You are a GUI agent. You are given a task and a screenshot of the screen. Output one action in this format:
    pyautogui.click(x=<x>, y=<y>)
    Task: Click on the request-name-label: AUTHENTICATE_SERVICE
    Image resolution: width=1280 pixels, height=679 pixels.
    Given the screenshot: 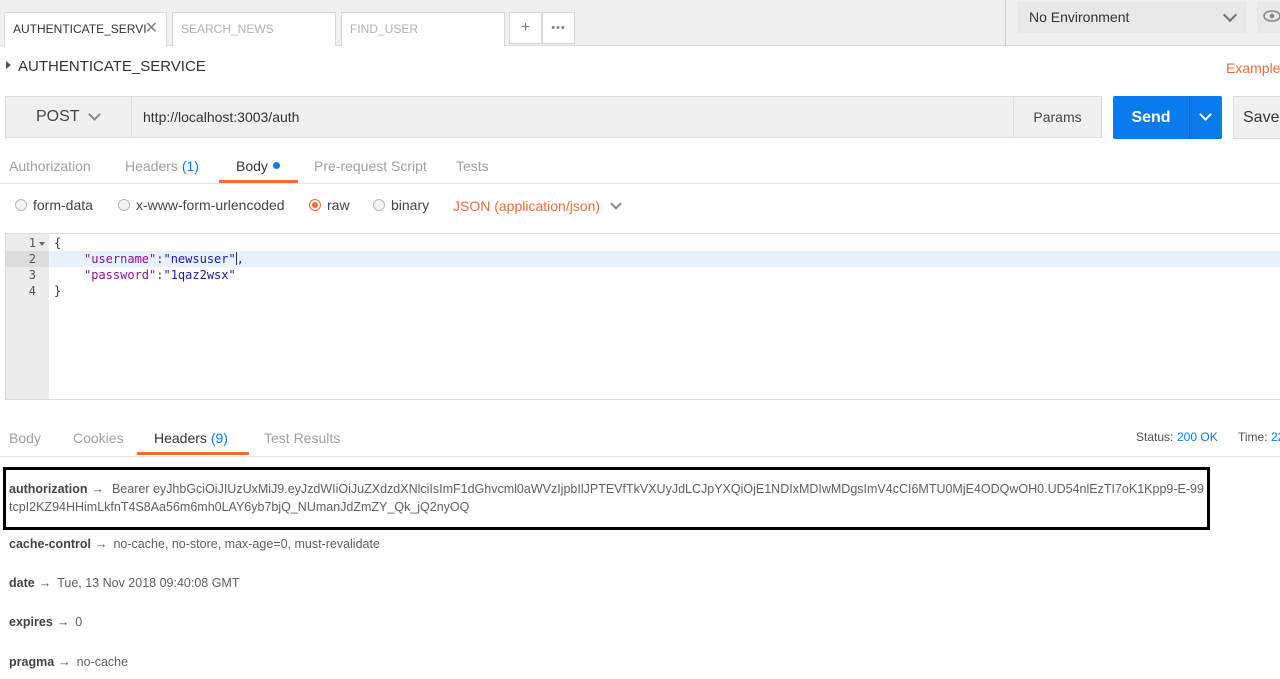 What is the action you would take?
    pyautogui.click(x=112, y=66)
    